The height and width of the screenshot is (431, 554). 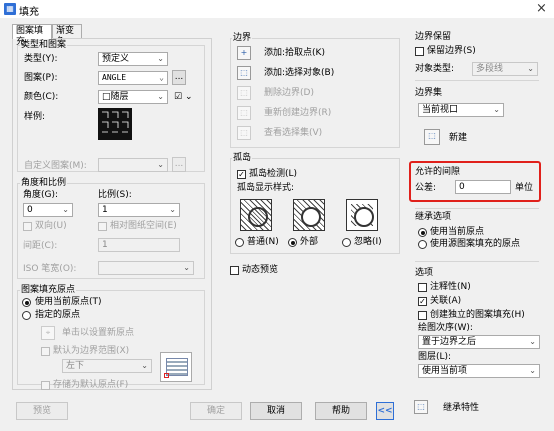 What do you see at coordinates (446, 301) in the screenshot?
I see `associative-label: 关联(A)` at bounding box center [446, 301].